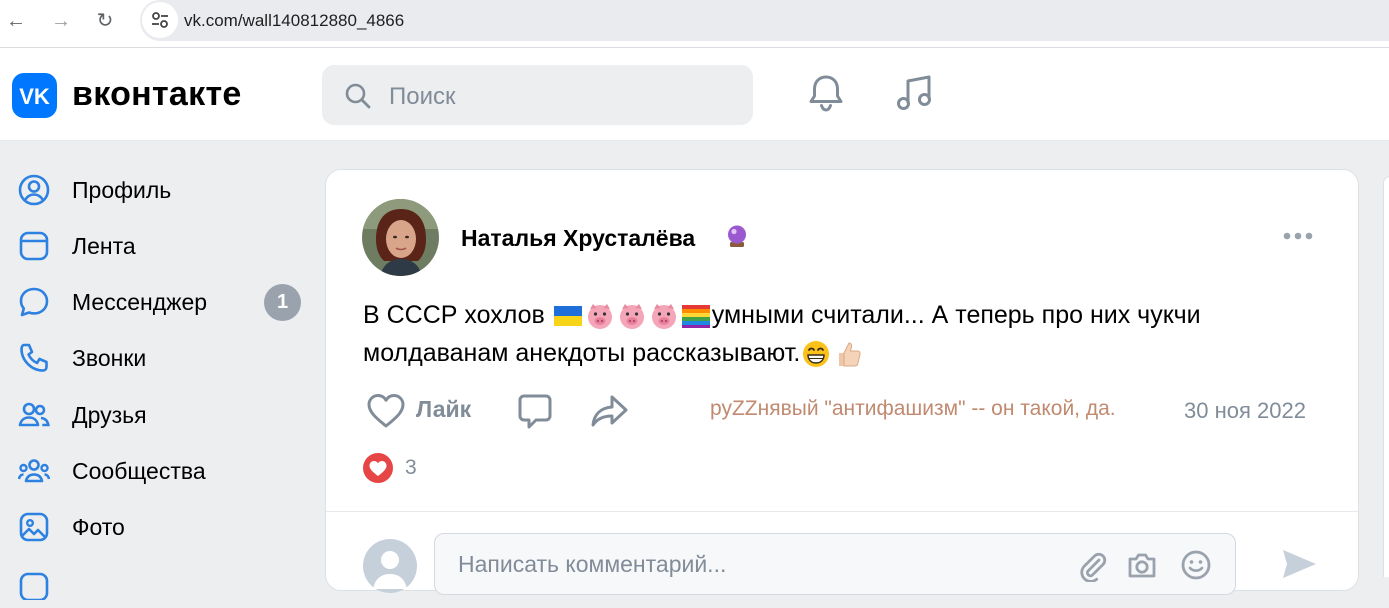 The image size is (1389, 608). I want to click on attach-paperclip-icon, so click(1092, 565).